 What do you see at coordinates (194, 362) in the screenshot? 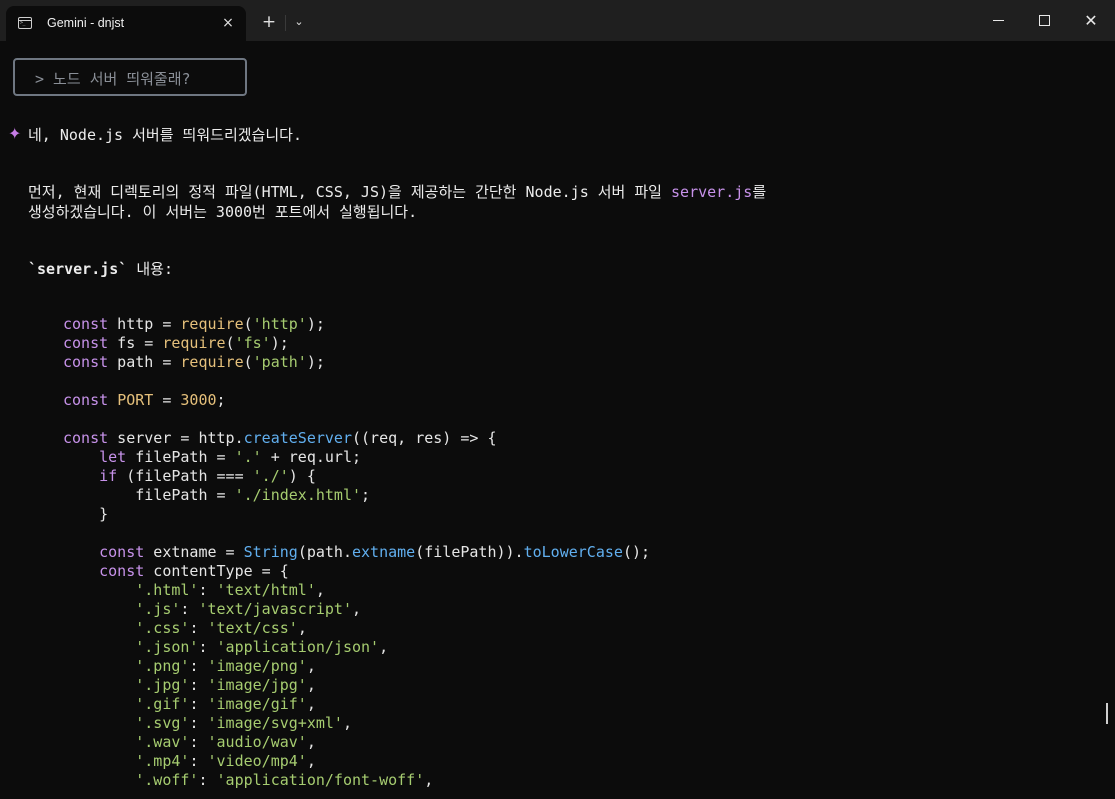
I see `code-text: const path = require('path');` at bounding box center [194, 362].